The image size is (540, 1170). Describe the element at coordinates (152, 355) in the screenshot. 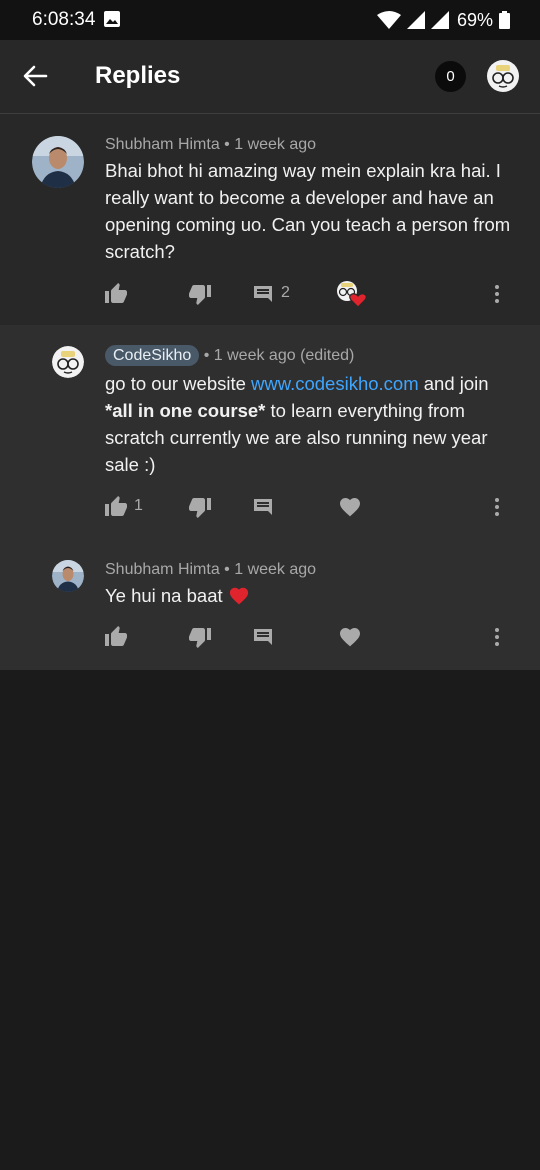

I see `reply-author-chip: CodeSikho` at that location.